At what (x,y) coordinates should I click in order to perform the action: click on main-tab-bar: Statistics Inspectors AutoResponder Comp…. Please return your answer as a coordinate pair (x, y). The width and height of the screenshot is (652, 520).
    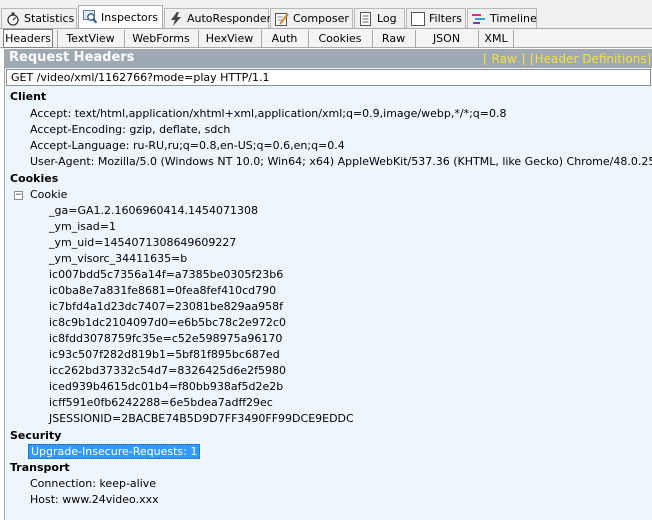
    Looking at the image, I should click on (326, 14).